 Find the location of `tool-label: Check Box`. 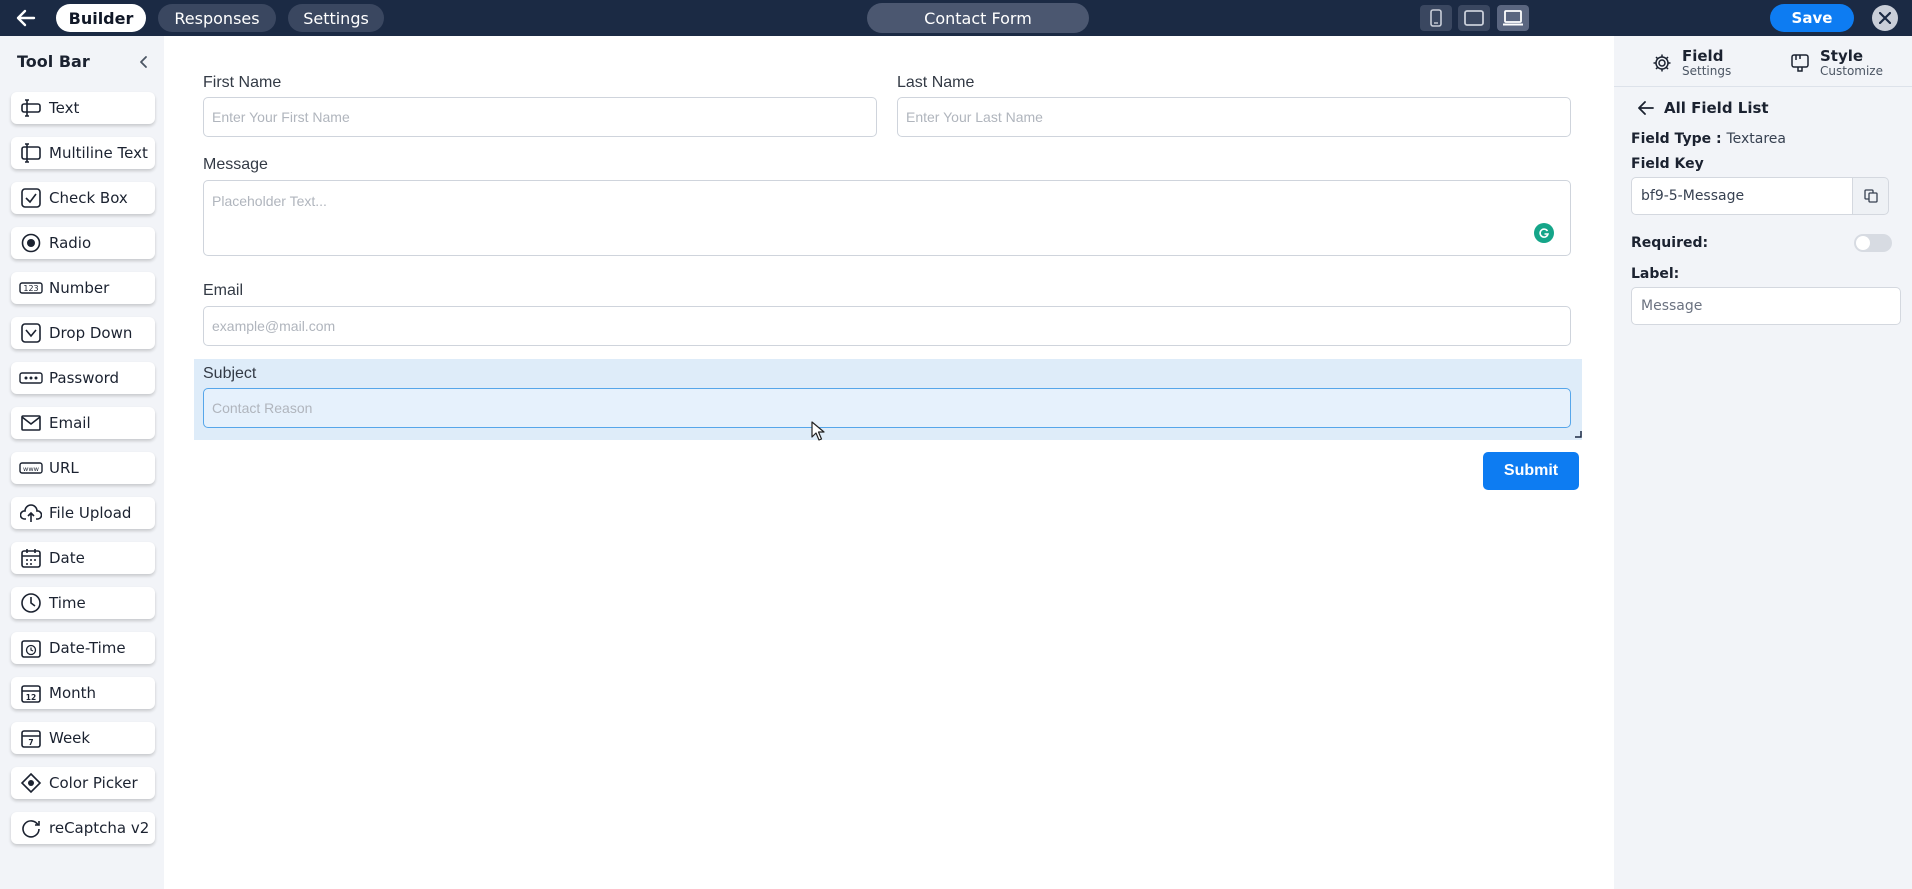

tool-label: Check Box is located at coordinates (88, 198).